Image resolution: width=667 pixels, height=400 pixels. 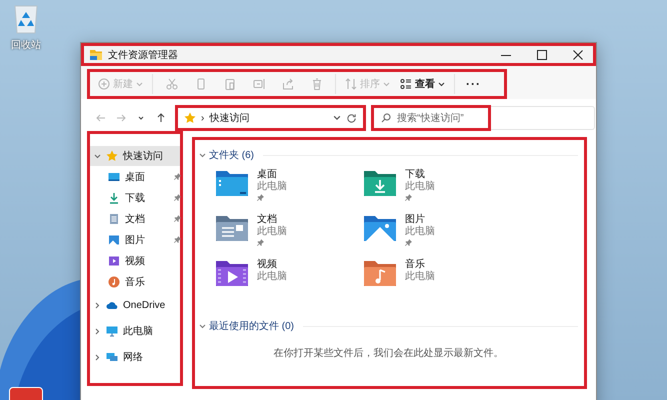 I want to click on sidebar-item-label: 下载, so click(x=135, y=198).